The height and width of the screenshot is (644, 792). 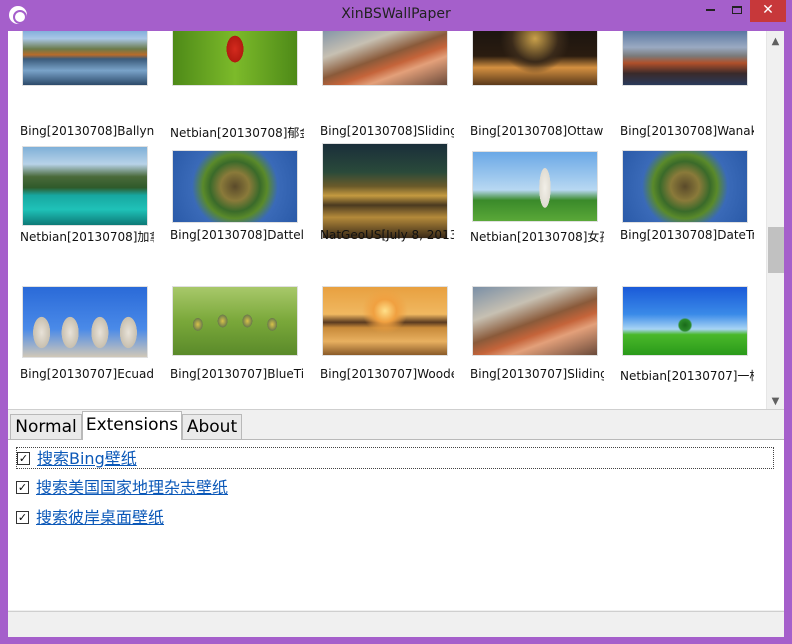 I want to click on thumbnail-caption: Bing[20130707]BlueTit, so click(x=237, y=374).